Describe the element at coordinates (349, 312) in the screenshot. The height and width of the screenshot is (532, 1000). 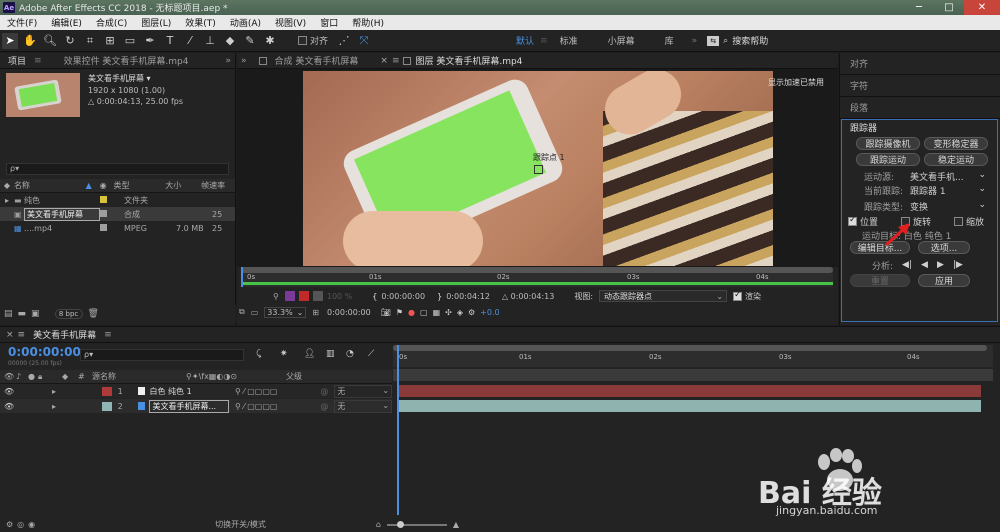
I see `current-time: 0:00:00:00` at that location.